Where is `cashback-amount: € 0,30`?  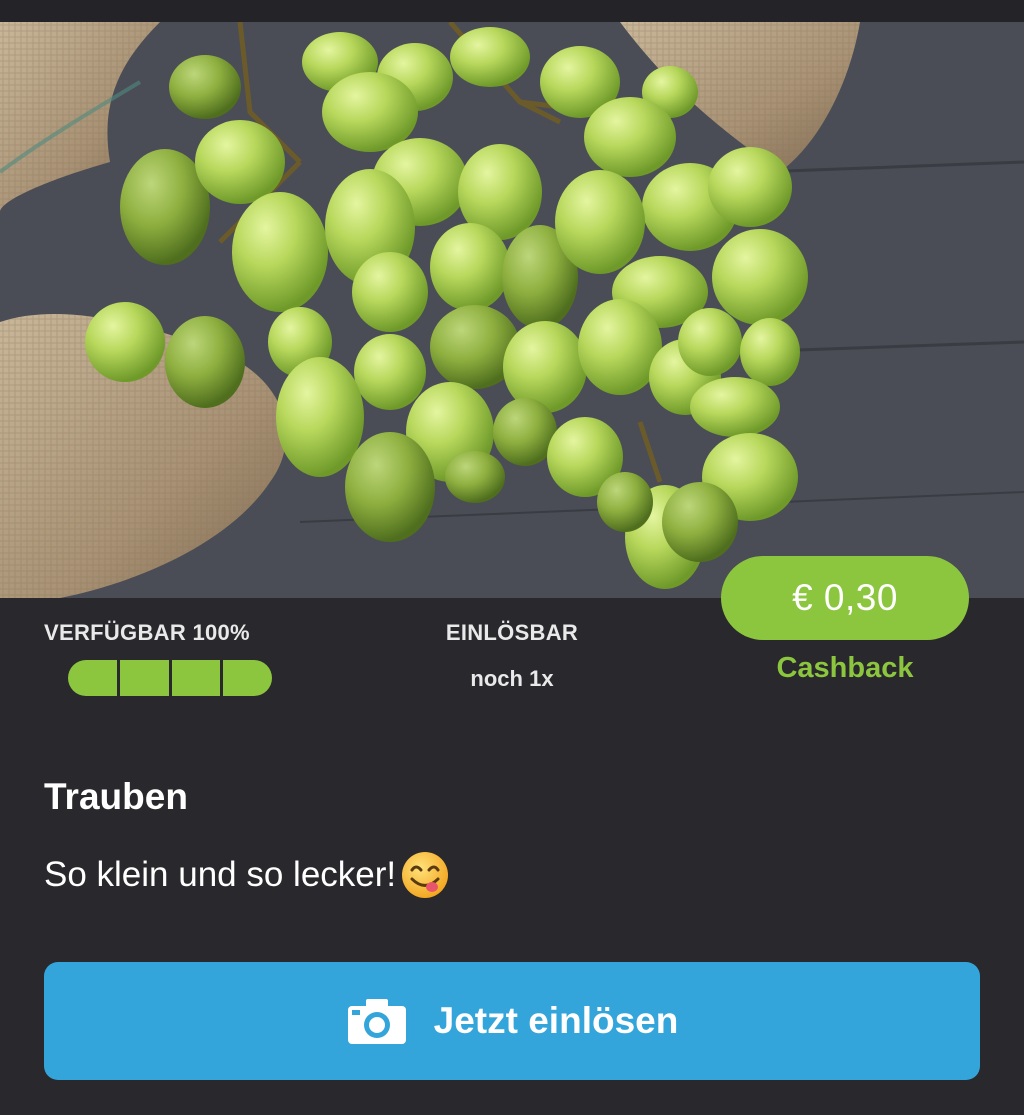 cashback-amount: € 0,30 is located at coordinates (845, 597).